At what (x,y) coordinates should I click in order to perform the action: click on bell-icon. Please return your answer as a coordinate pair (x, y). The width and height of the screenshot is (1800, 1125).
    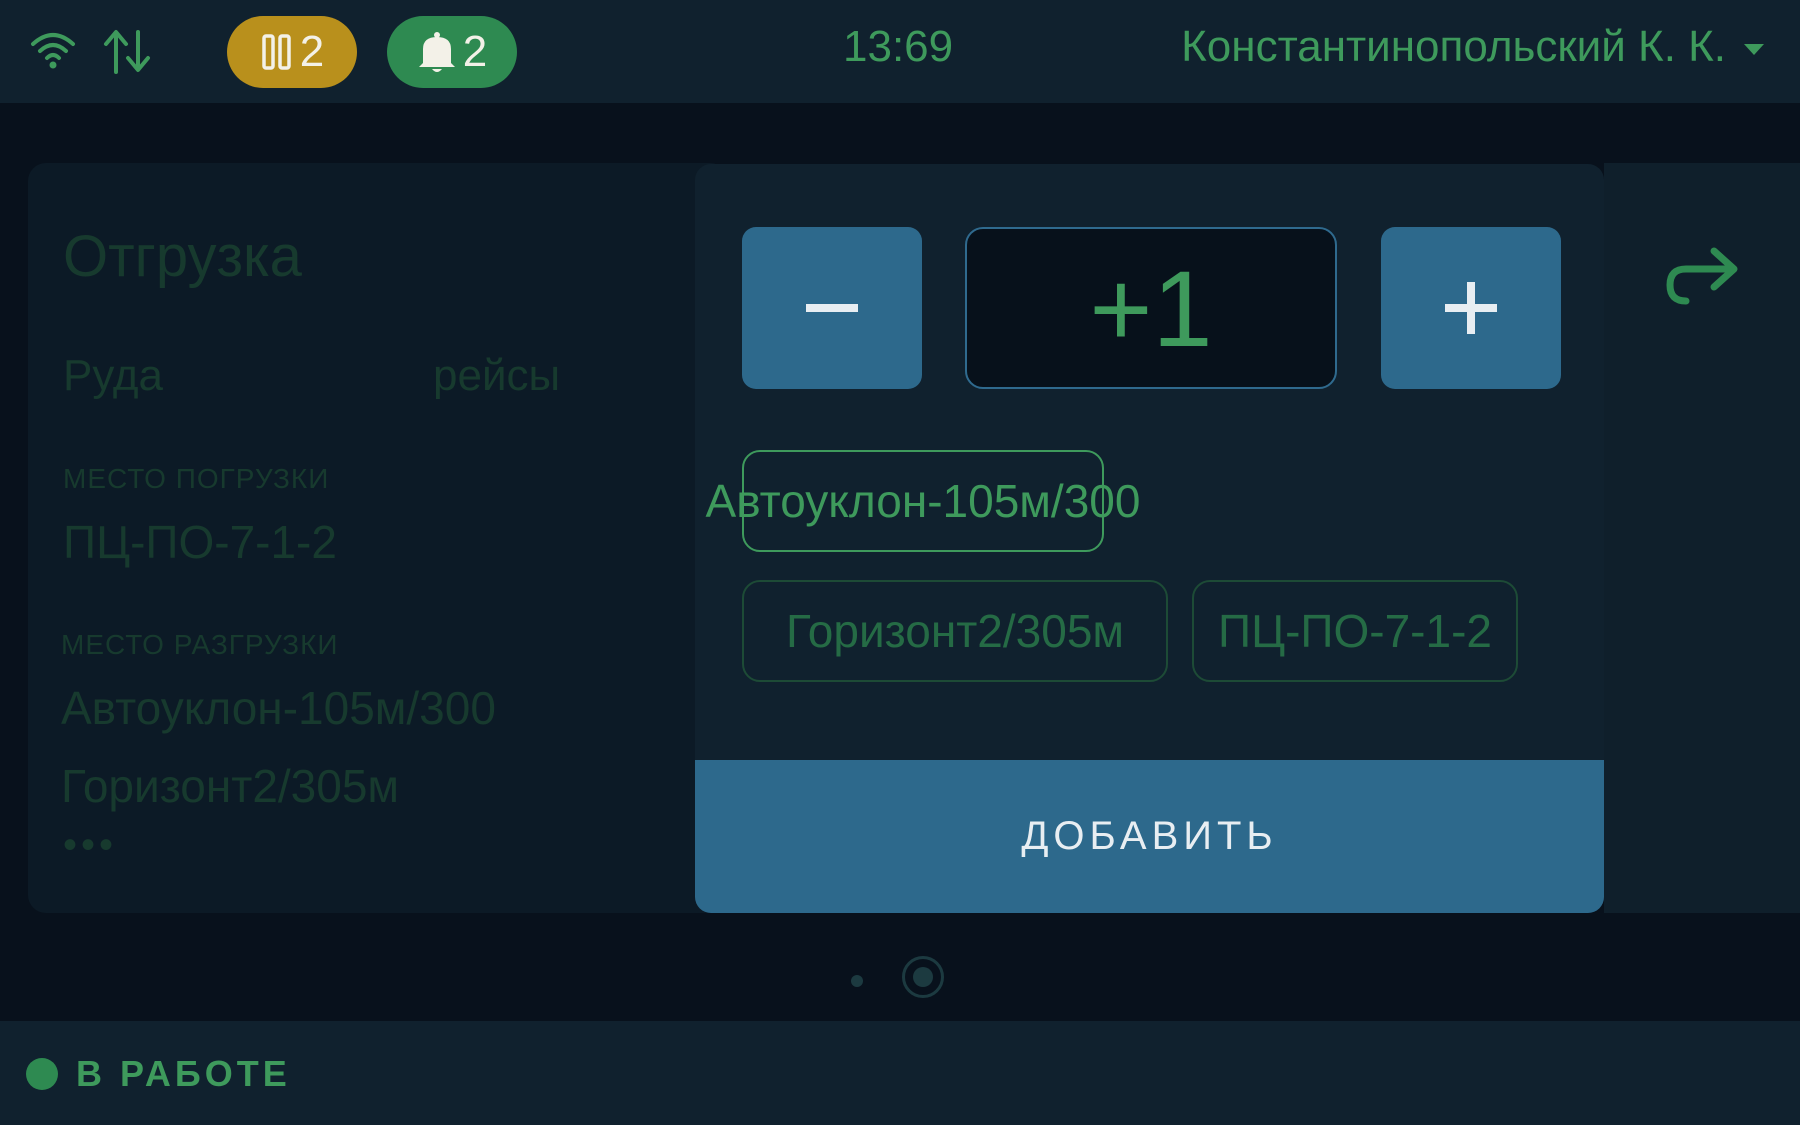
    Looking at the image, I should click on (436, 52).